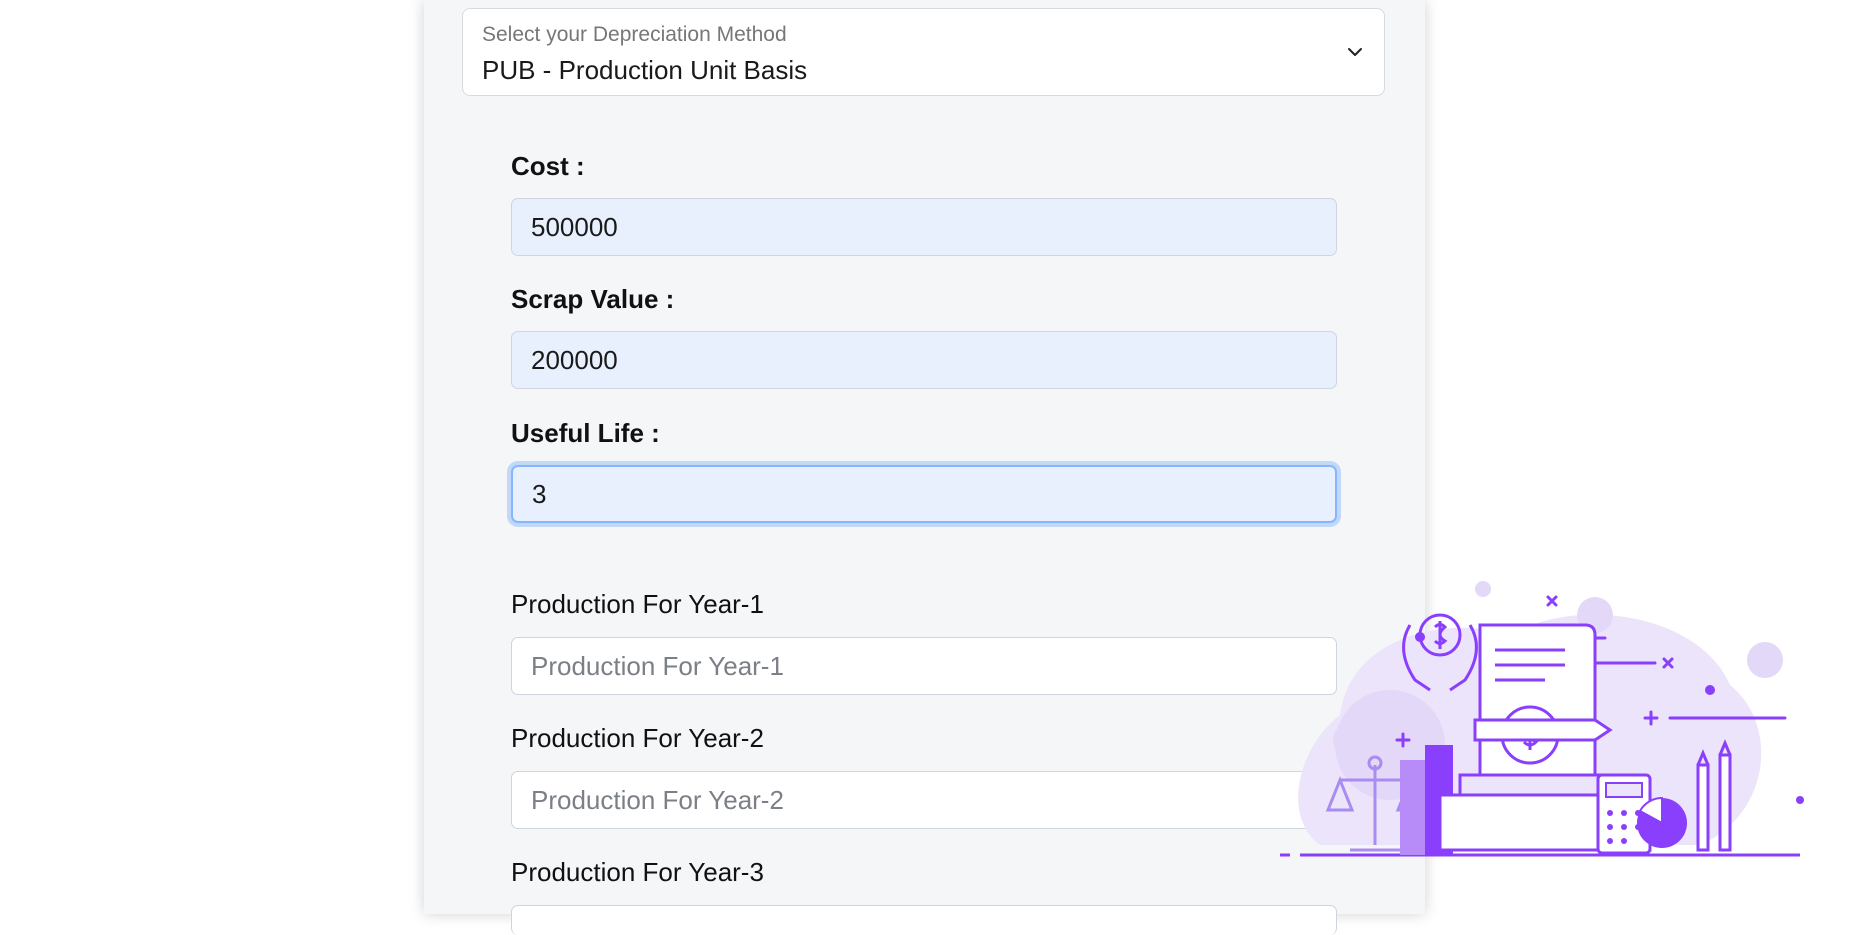 This screenshot has width=1849, height=935. What do you see at coordinates (924, 800) in the screenshot?
I see `production-year-2-input` at bounding box center [924, 800].